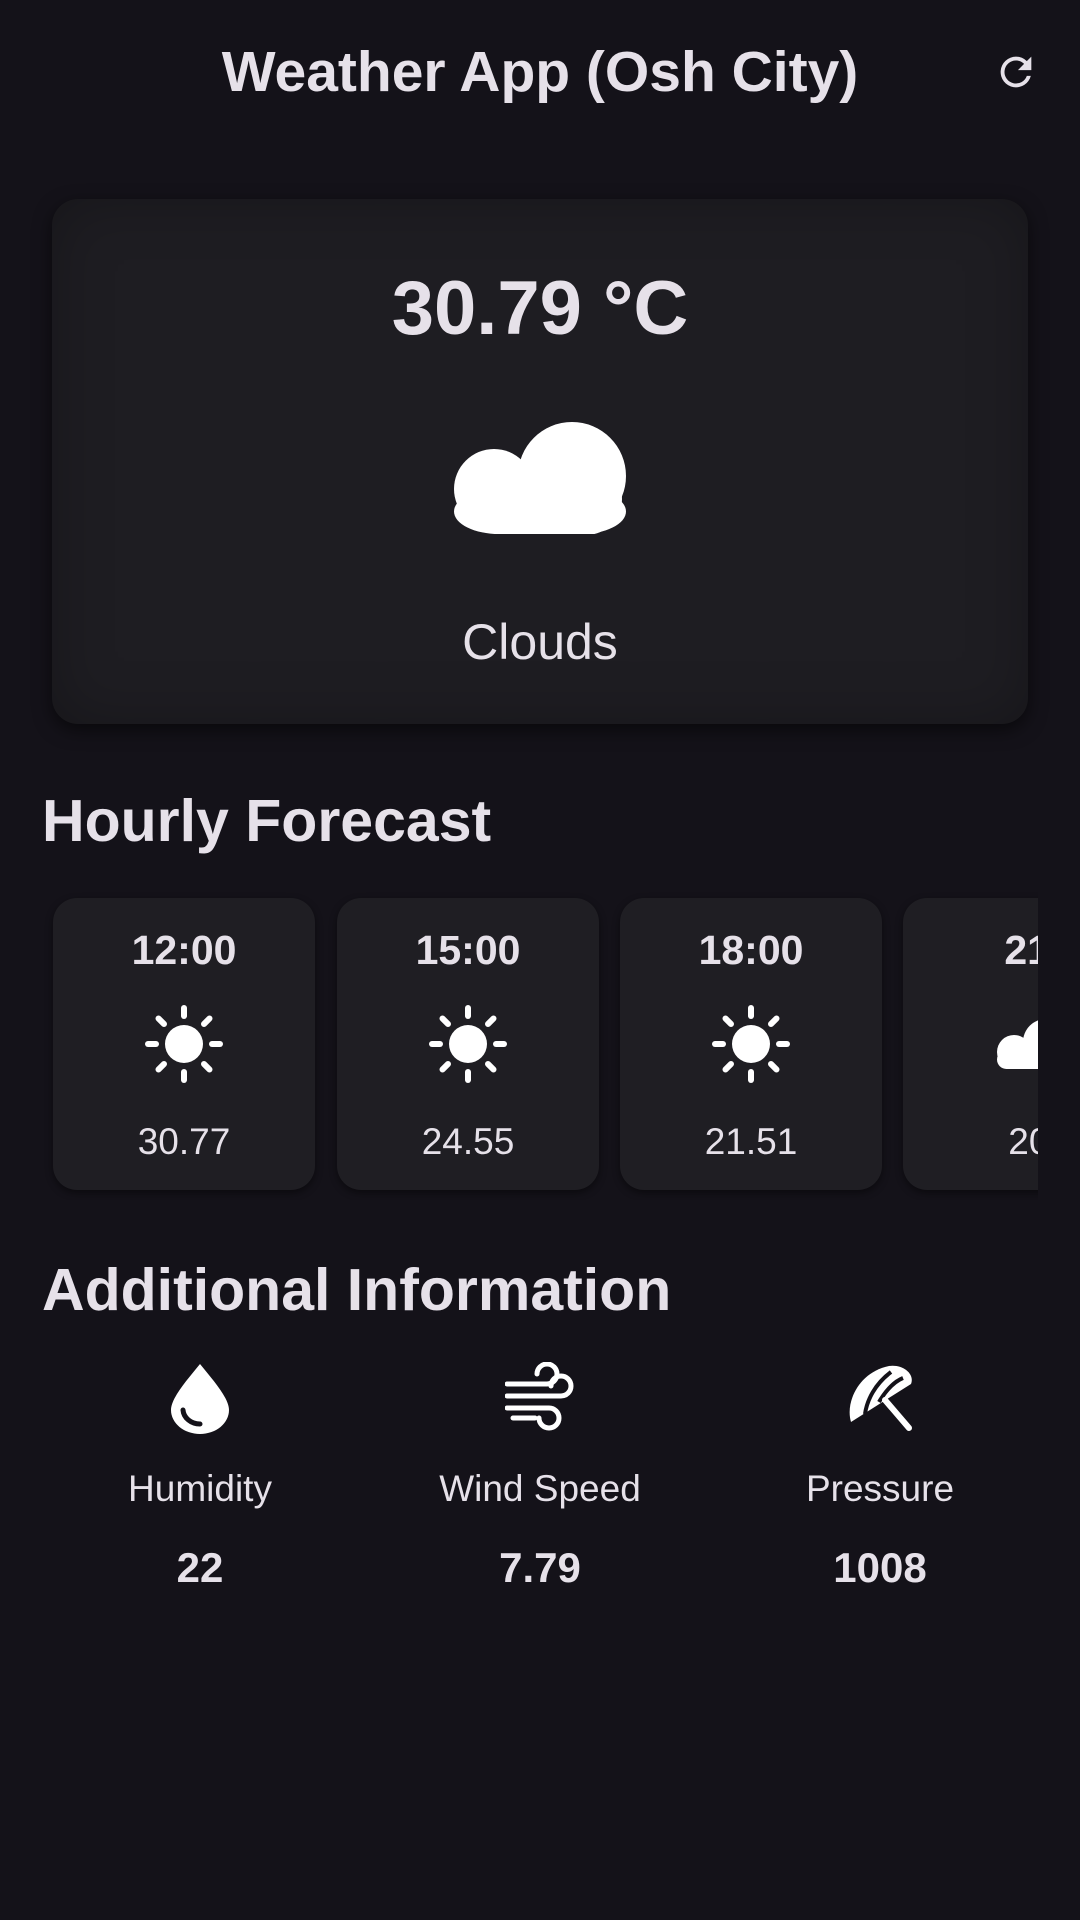  I want to click on app-bar: Weather App (Osh City), so click(540, 75).